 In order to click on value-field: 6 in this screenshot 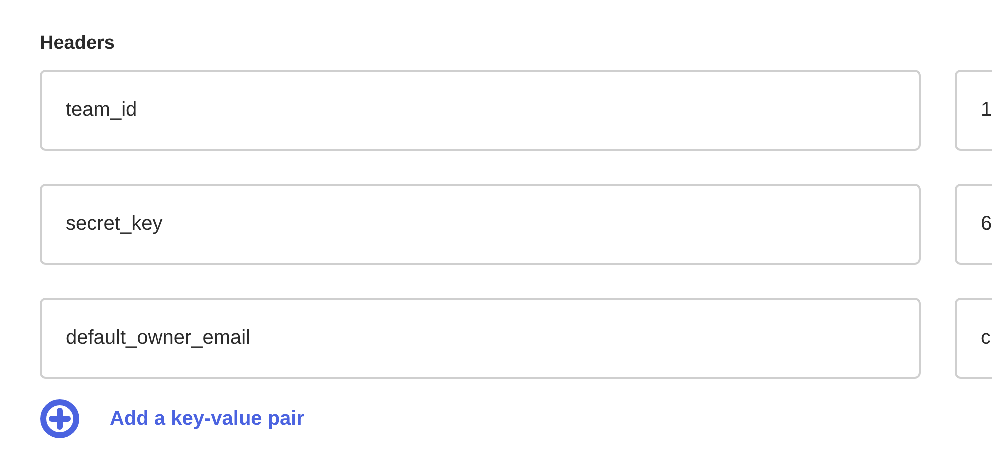, I will do `click(973, 224)`.